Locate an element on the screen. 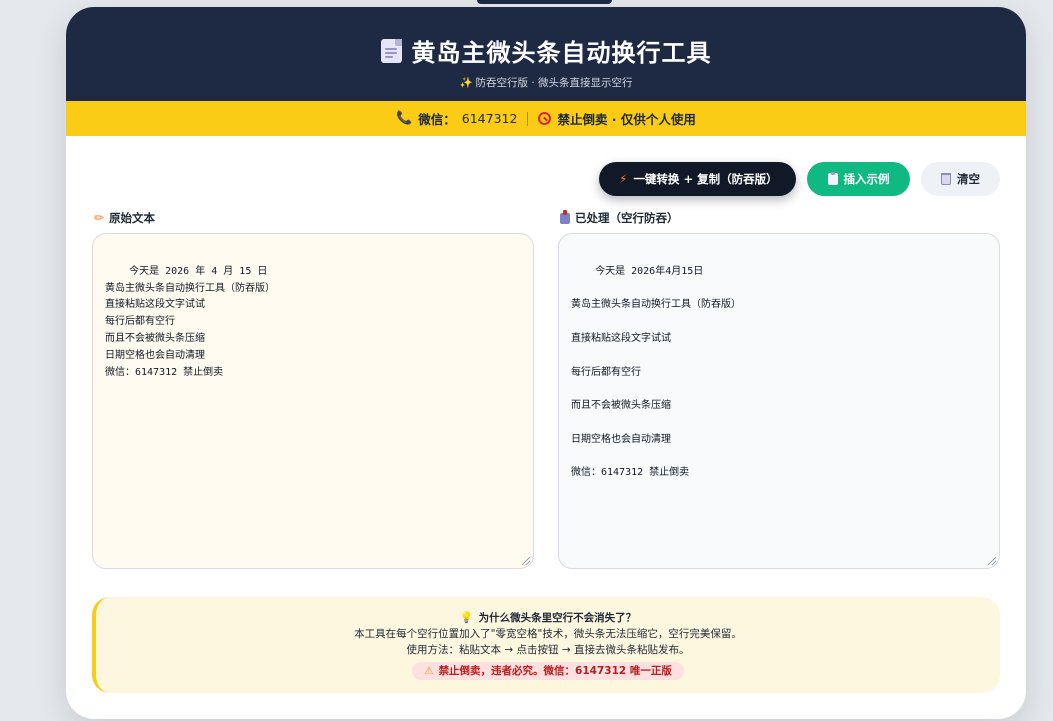  phone-icon: 📞 is located at coordinates (404, 118).